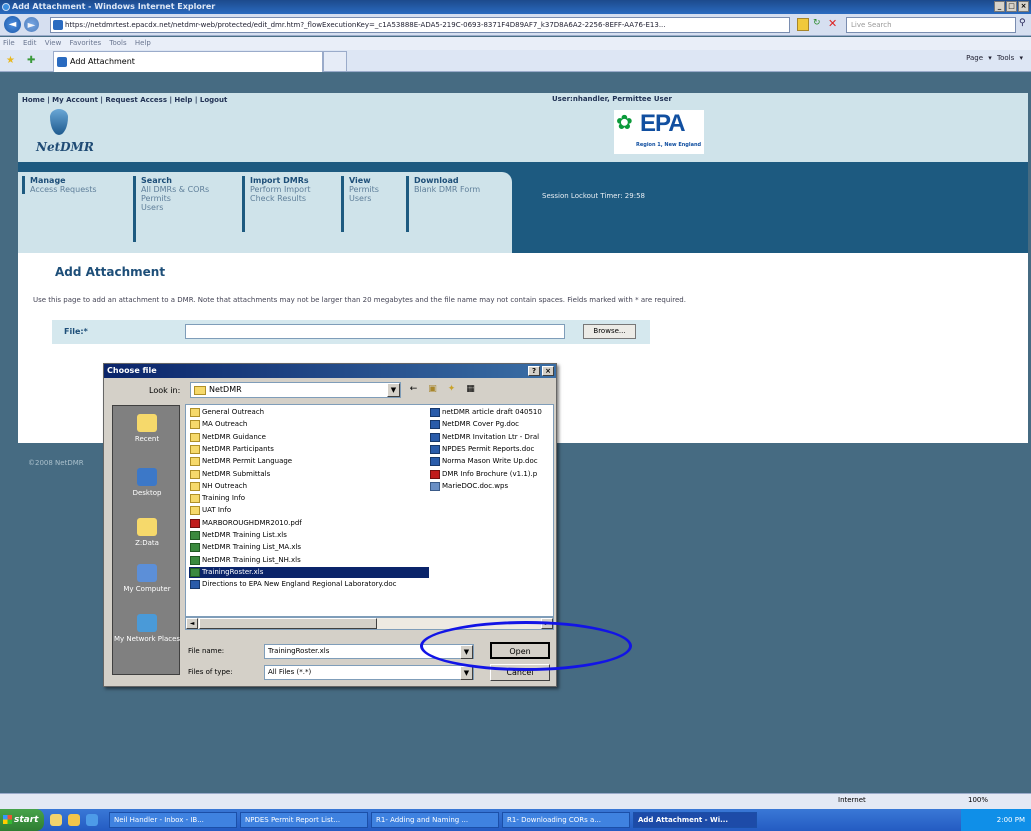 Image resolution: width=1031 pixels, height=831 pixels. Describe the element at coordinates (443, 204) in the screenshot. I see `nav-download: Download Blank DMR Form` at that location.